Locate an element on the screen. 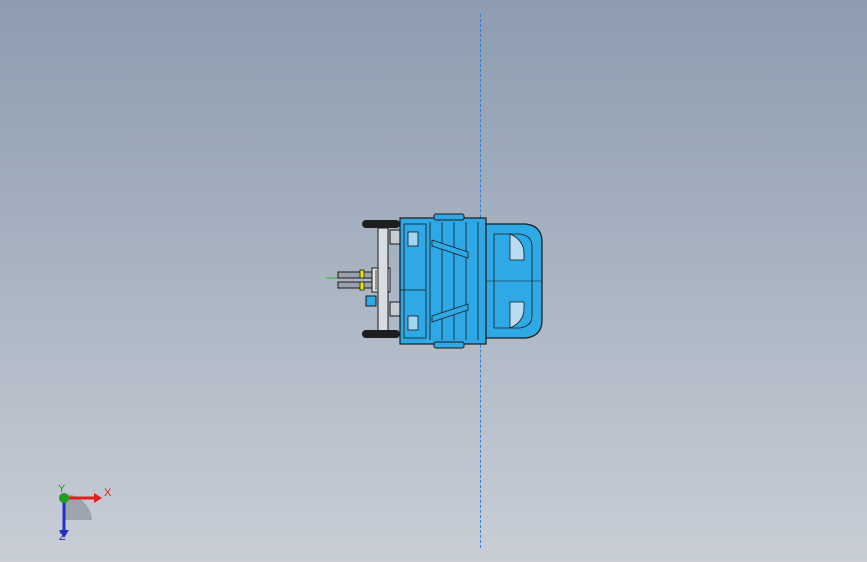  front-fork-lower is located at coordinates (355, 285).